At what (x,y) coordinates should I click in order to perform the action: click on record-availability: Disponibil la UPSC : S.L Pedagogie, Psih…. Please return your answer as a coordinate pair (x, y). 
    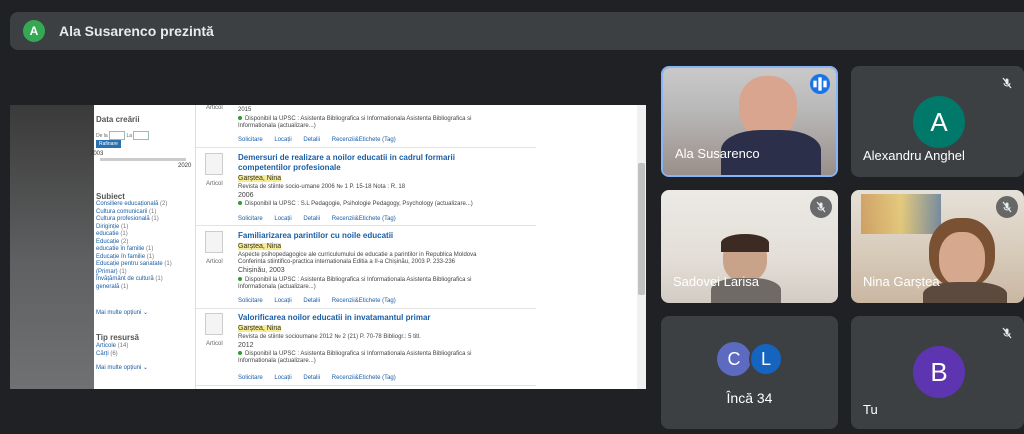
    Looking at the image, I should click on (355, 204).